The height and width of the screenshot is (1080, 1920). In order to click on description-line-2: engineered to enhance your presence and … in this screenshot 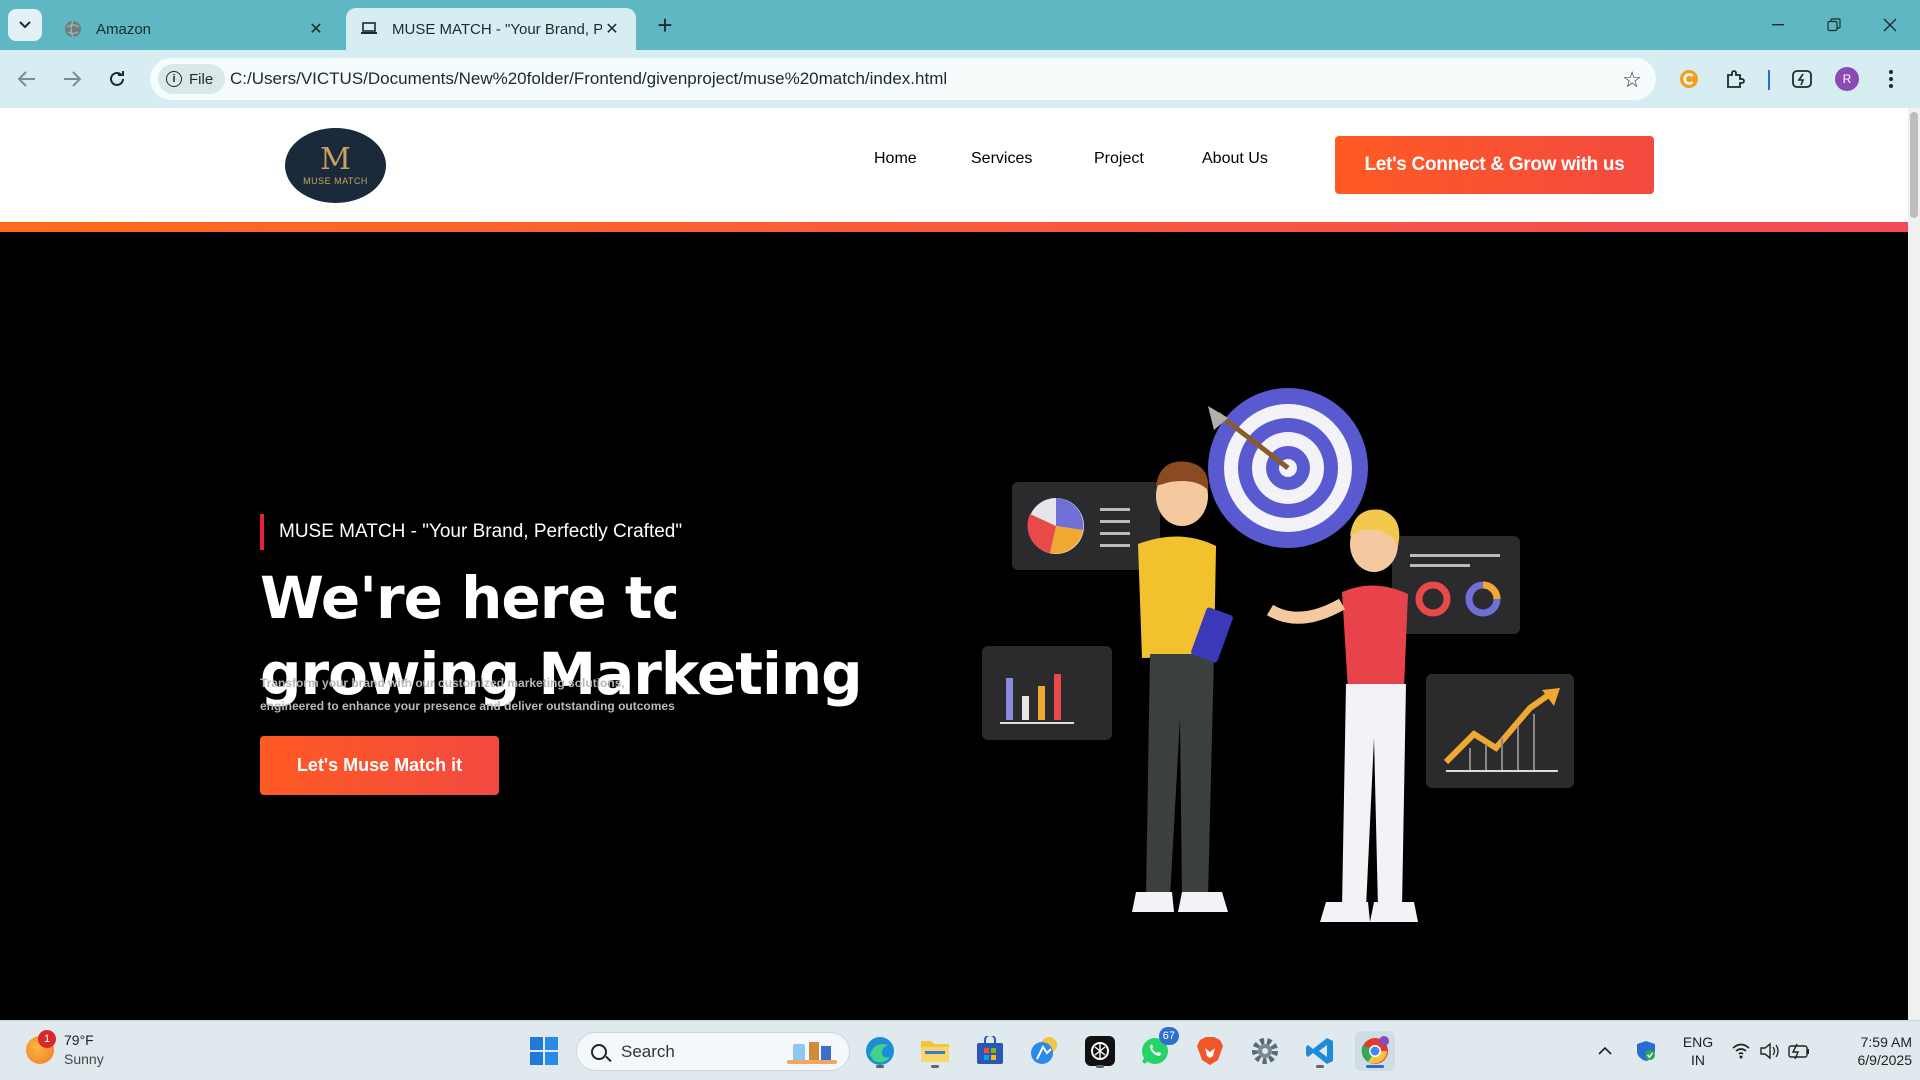, I will do `click(467, 706)`.